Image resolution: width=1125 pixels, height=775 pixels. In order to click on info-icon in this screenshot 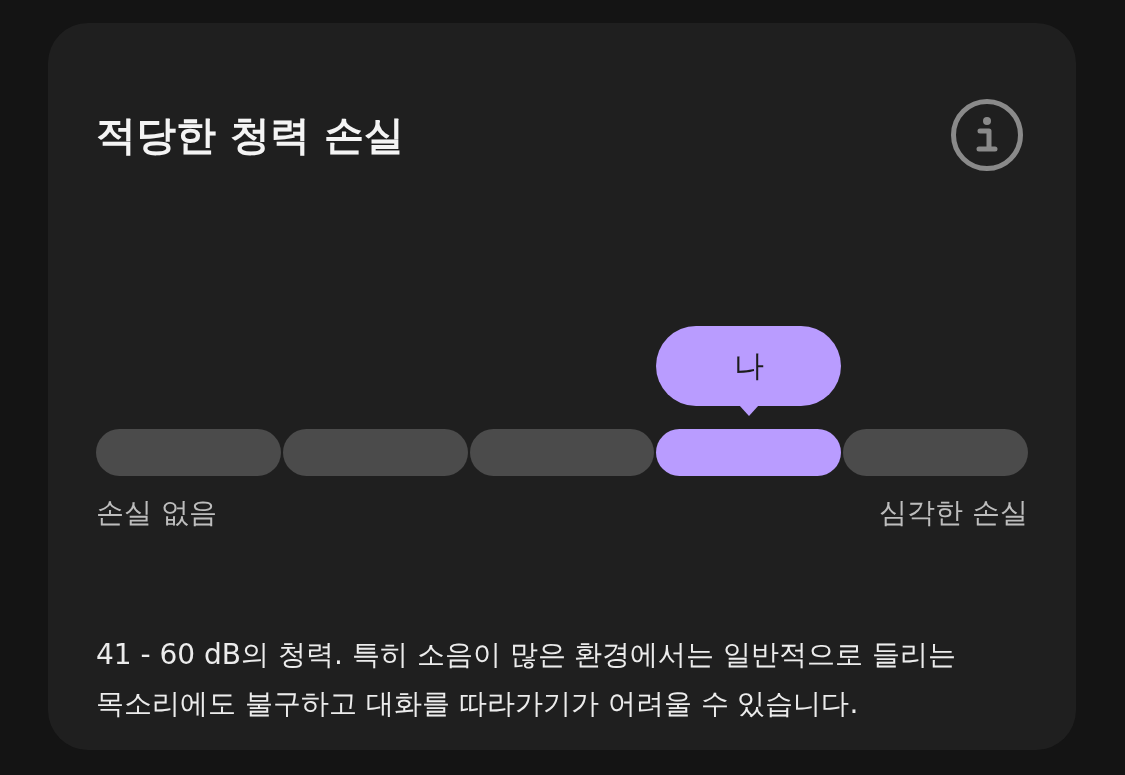, I will do `click(987, 135)`.